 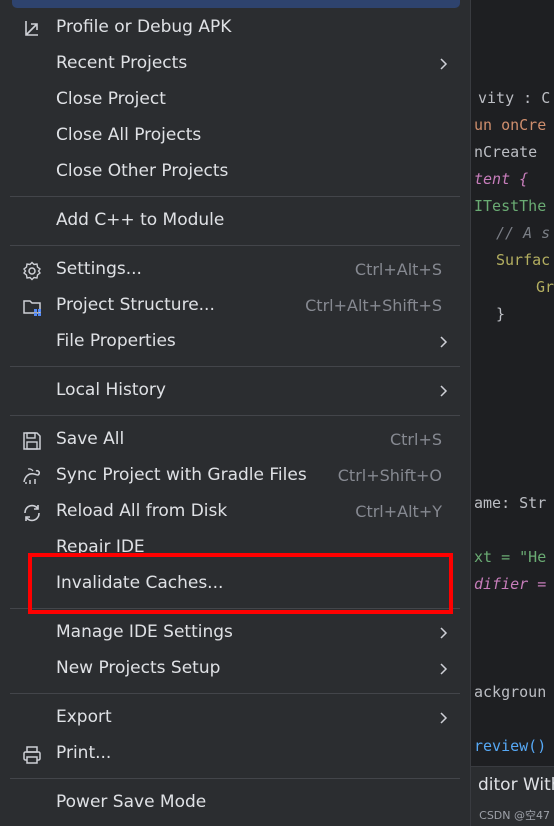 What do you see at coordinates (32, 441) in the screenshot?
I see `save-icon` at bounding box center [32, 441].